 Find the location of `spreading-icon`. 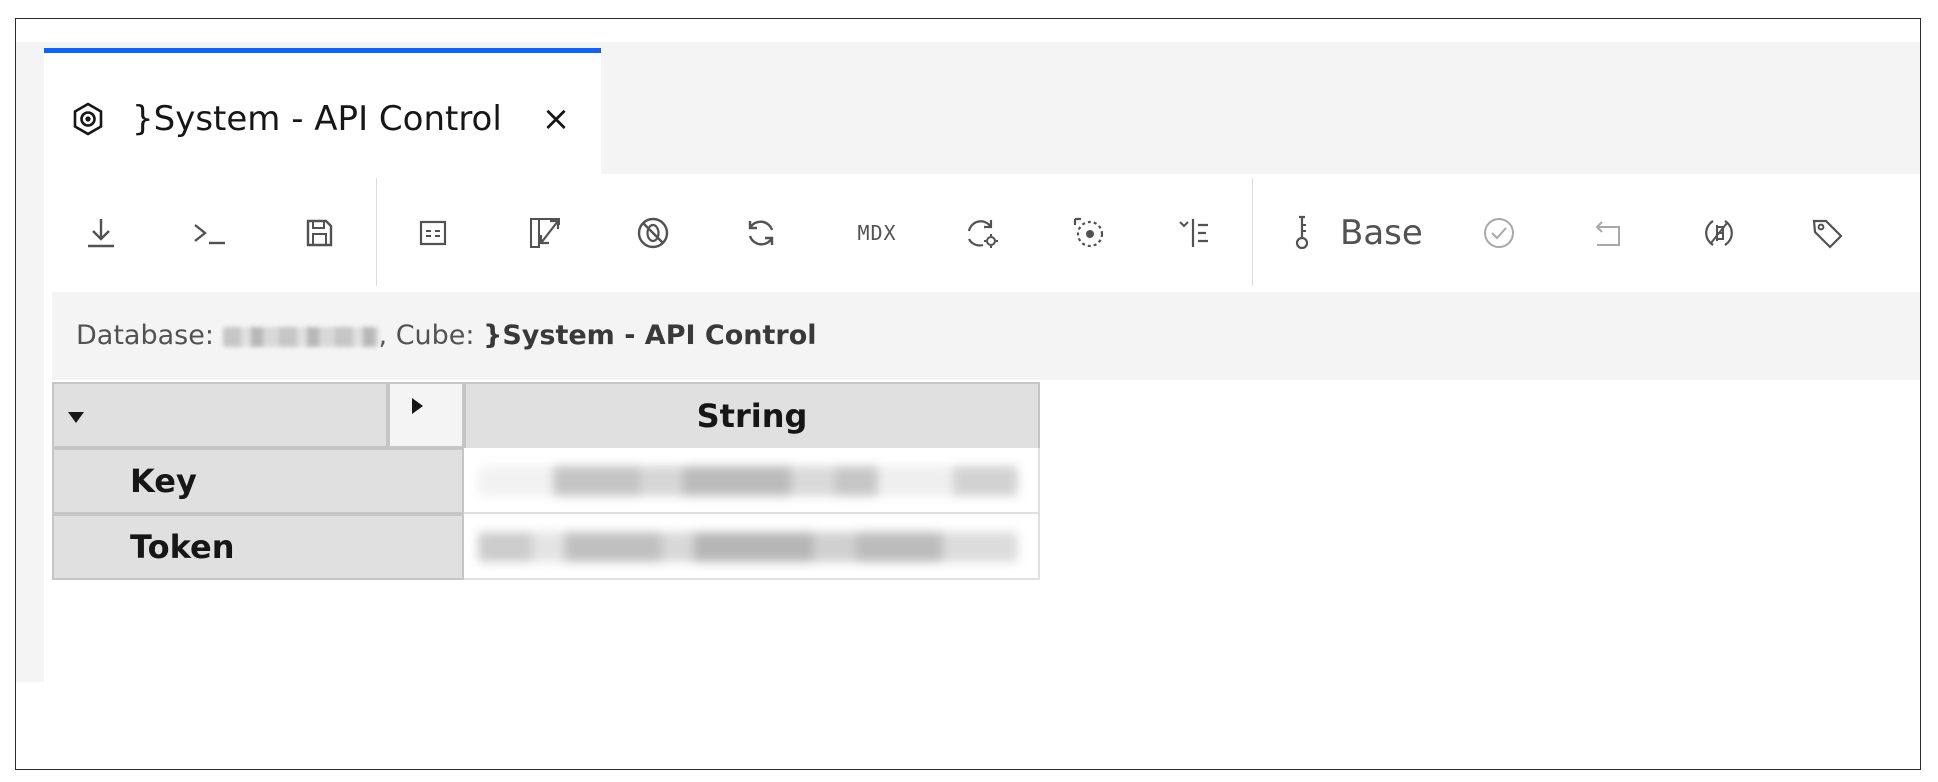

spreading-icon is located at coordinates (1719, 233).